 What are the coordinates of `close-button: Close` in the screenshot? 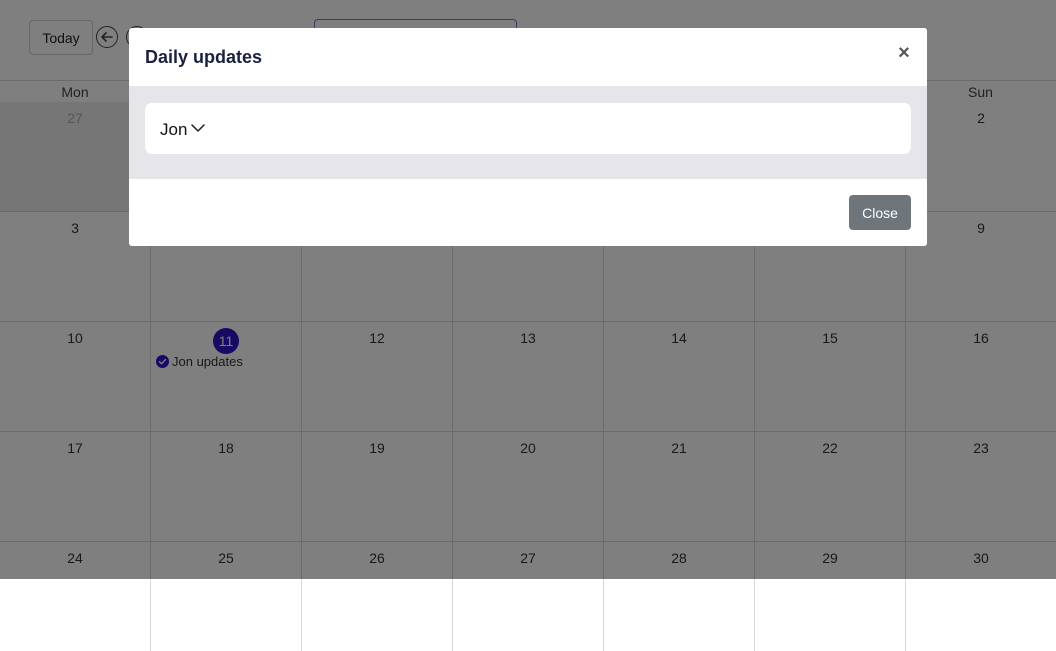 It's located at (880, 212).